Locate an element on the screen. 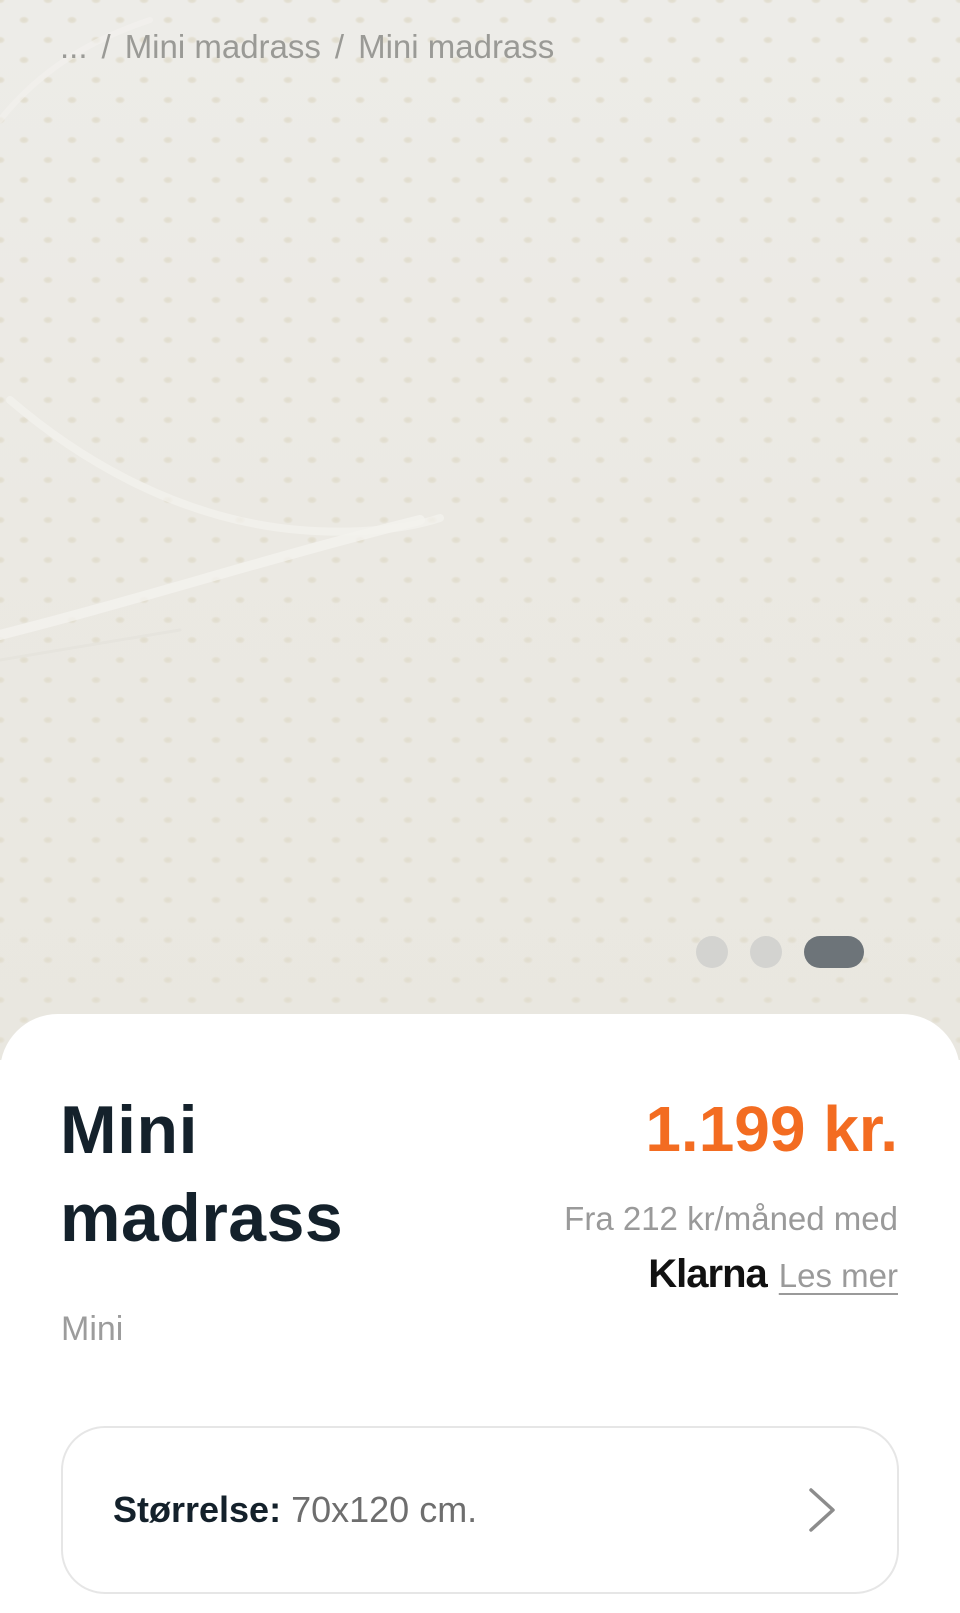 The width and height of the screenshot is (960, 1613). klarna-logo: Klarna is located at coordinates (707, 1274).